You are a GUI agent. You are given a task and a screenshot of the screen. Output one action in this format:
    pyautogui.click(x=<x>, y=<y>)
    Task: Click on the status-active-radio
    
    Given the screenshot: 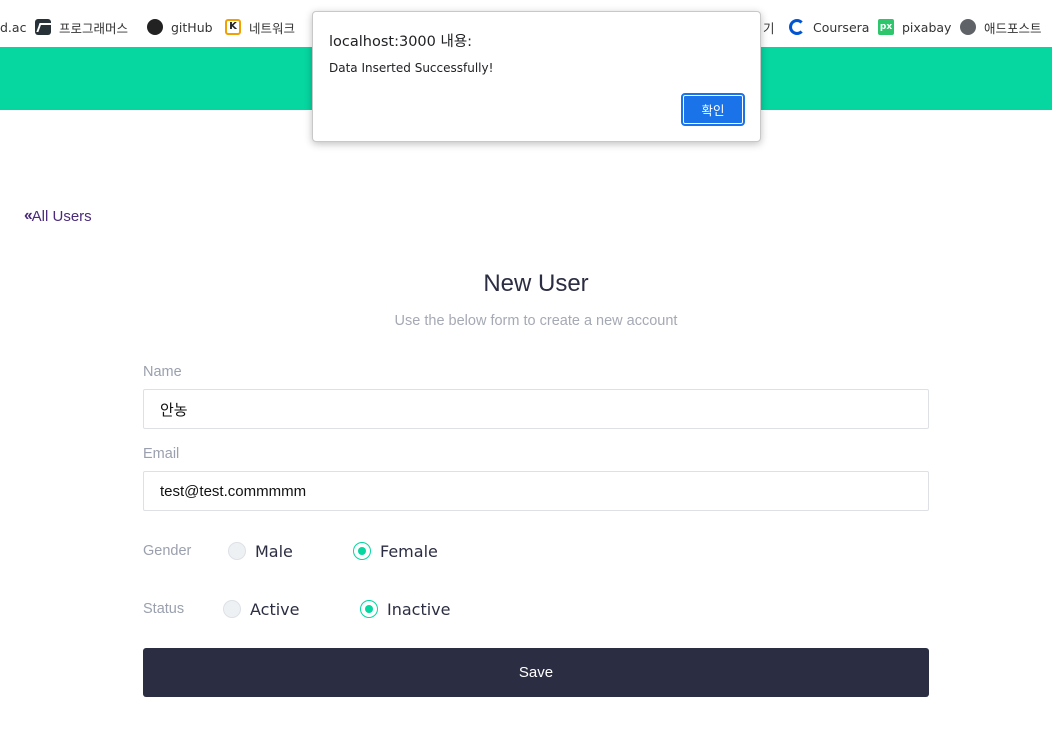 What is the action you would take?
    pyautogui.click(x=232, y=609)
    